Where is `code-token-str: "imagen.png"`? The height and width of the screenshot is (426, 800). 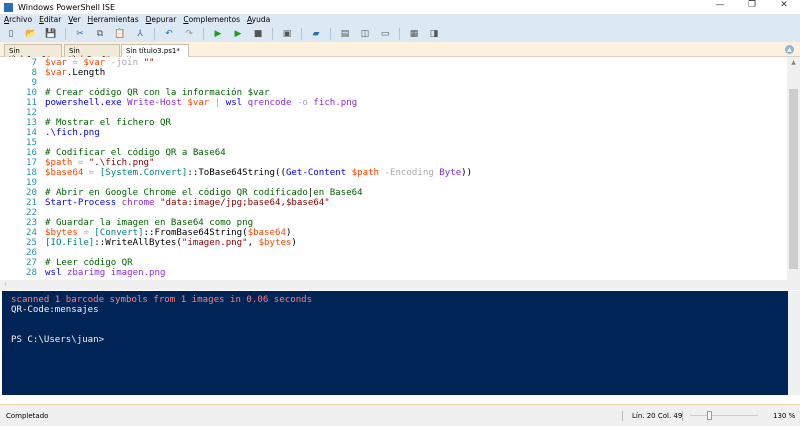 code-token-str: "imagen.png" is located at coordinates (214, 243).